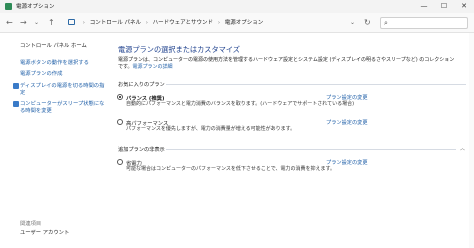  Describe the element at coordinates (9, 23) in the screenshot. I see `back-button: ←` at that location.